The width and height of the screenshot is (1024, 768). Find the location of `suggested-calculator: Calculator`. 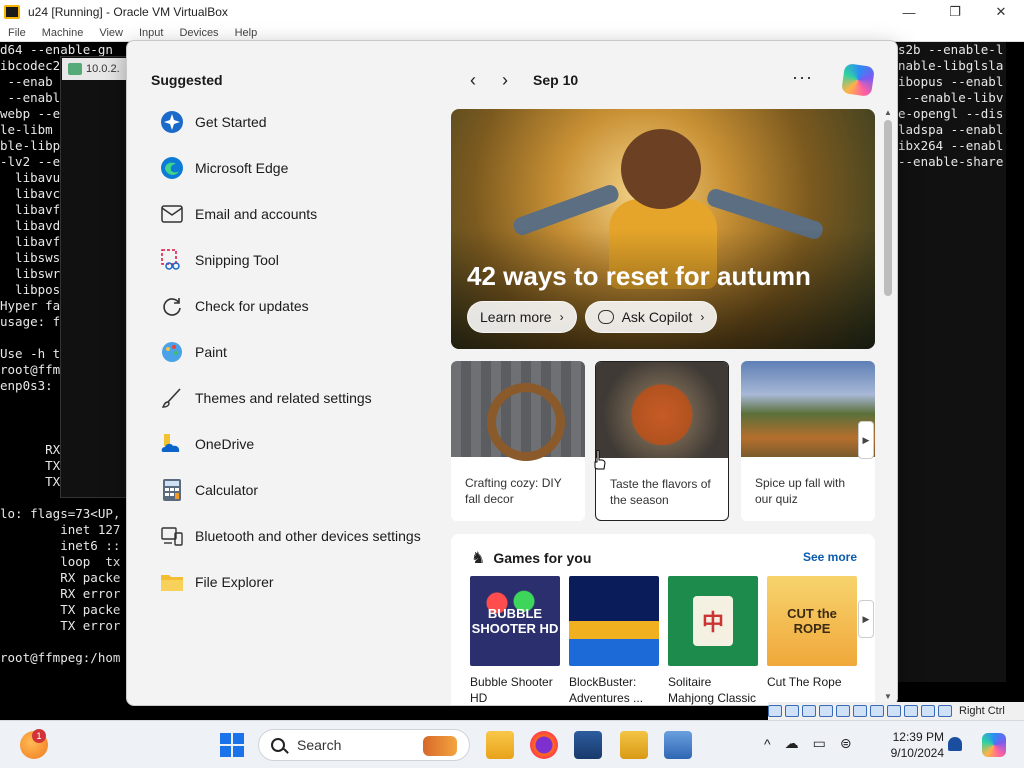

suggested-calculator: Calculator is located at coordinates (299, 490).